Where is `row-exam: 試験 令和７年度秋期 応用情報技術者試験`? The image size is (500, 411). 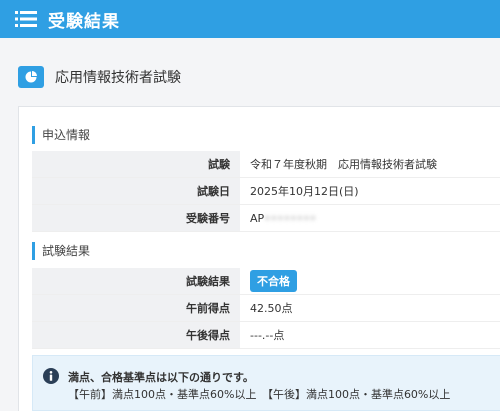 row-exam: 試験 令和７年度秋期 応用情報技術者試験 is located at coordinates (266, 164).